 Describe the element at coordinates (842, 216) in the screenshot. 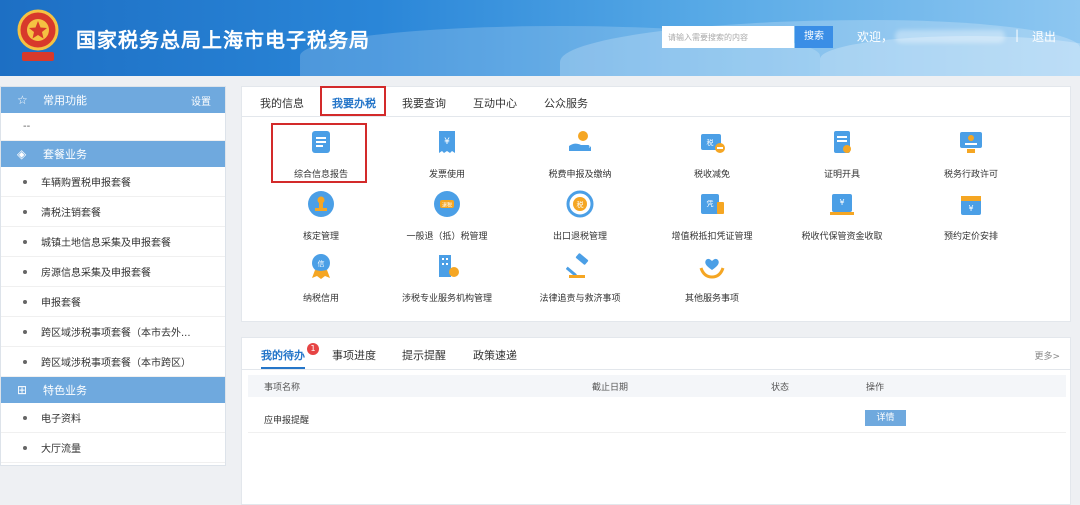

I see `service-custody-fund: ¥ 税收代保管资金收取` at that location.